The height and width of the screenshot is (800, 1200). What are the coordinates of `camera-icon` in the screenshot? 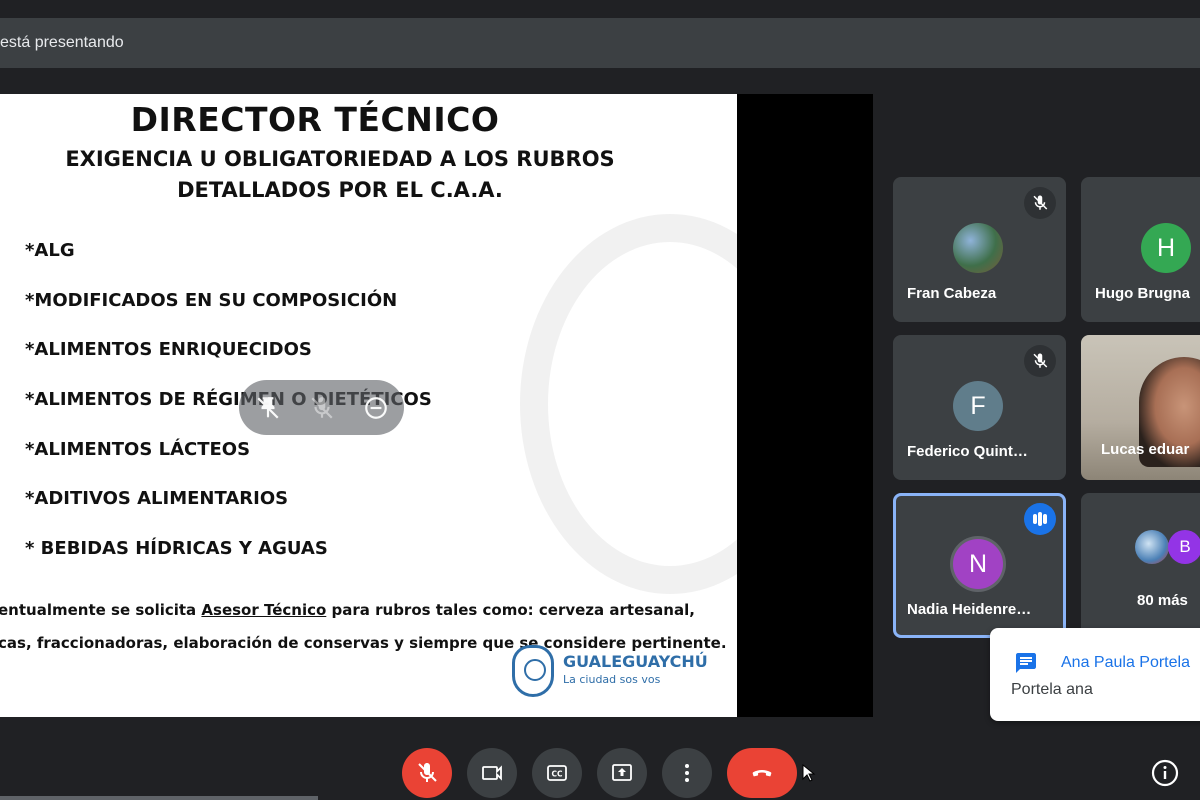 It's located at (492, 773).